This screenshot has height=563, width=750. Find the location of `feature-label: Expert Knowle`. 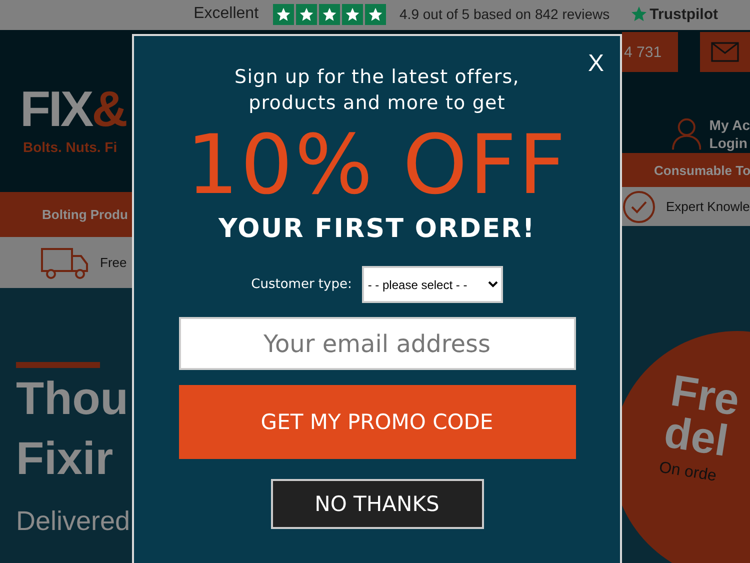

feature-label: Expert Knowle is located at coordinates (708, 206).